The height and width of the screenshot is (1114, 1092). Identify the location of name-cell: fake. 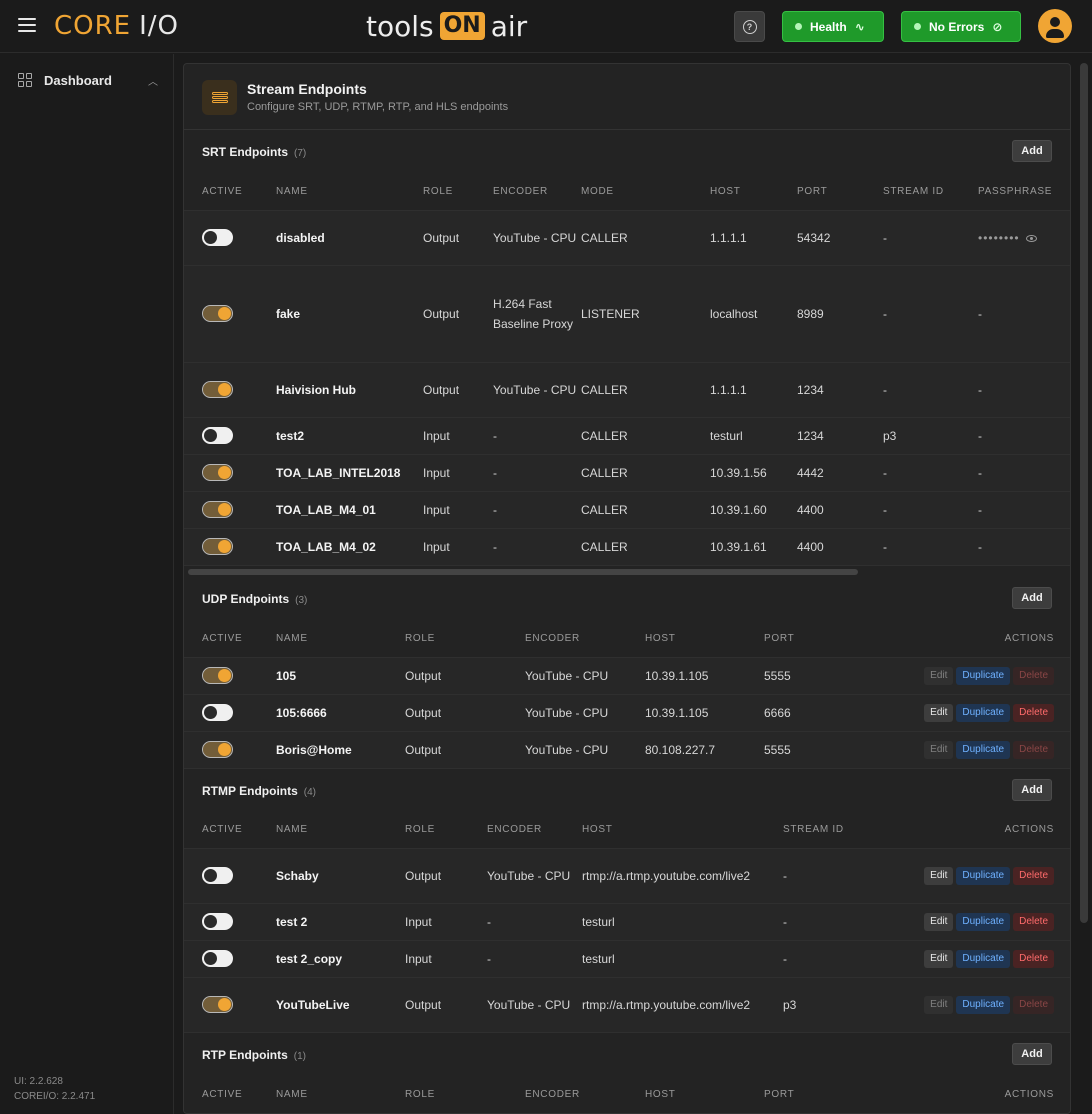
(349, 313).